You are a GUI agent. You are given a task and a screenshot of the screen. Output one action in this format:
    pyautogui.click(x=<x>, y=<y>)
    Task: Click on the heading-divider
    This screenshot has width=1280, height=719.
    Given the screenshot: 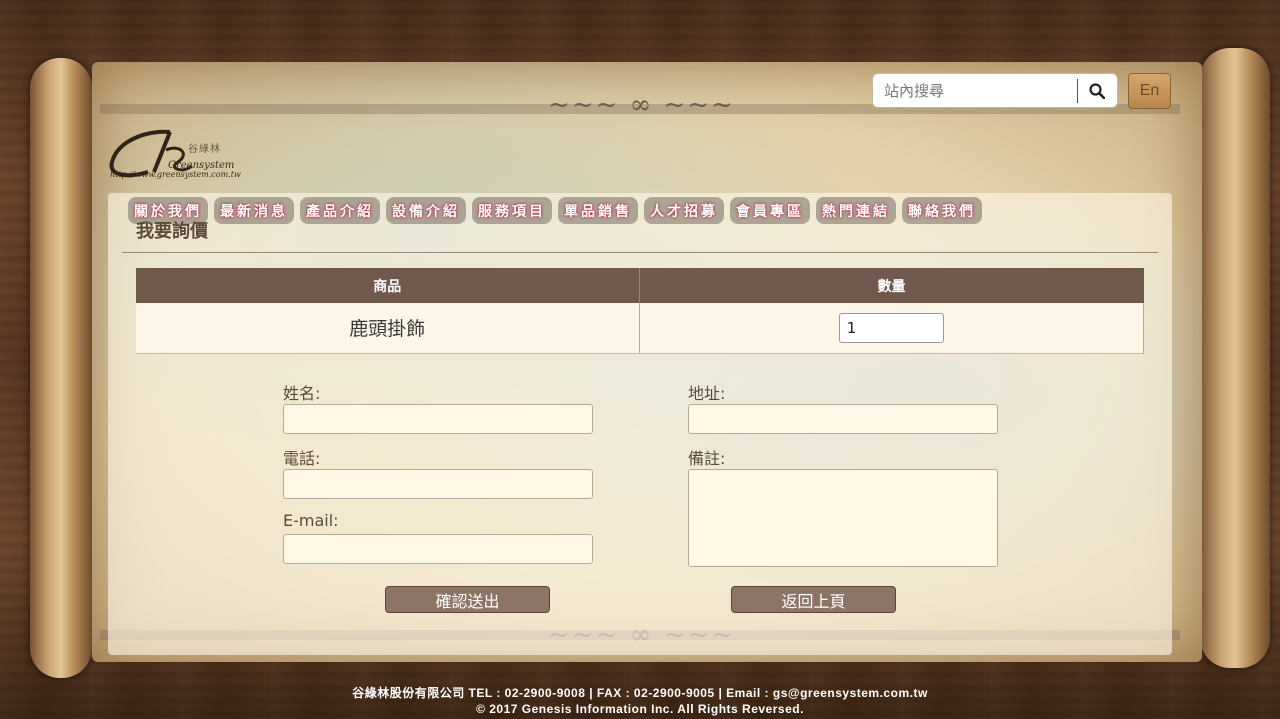 What is the action you would take?
    pyautogui.click(x=640, y=252)
    